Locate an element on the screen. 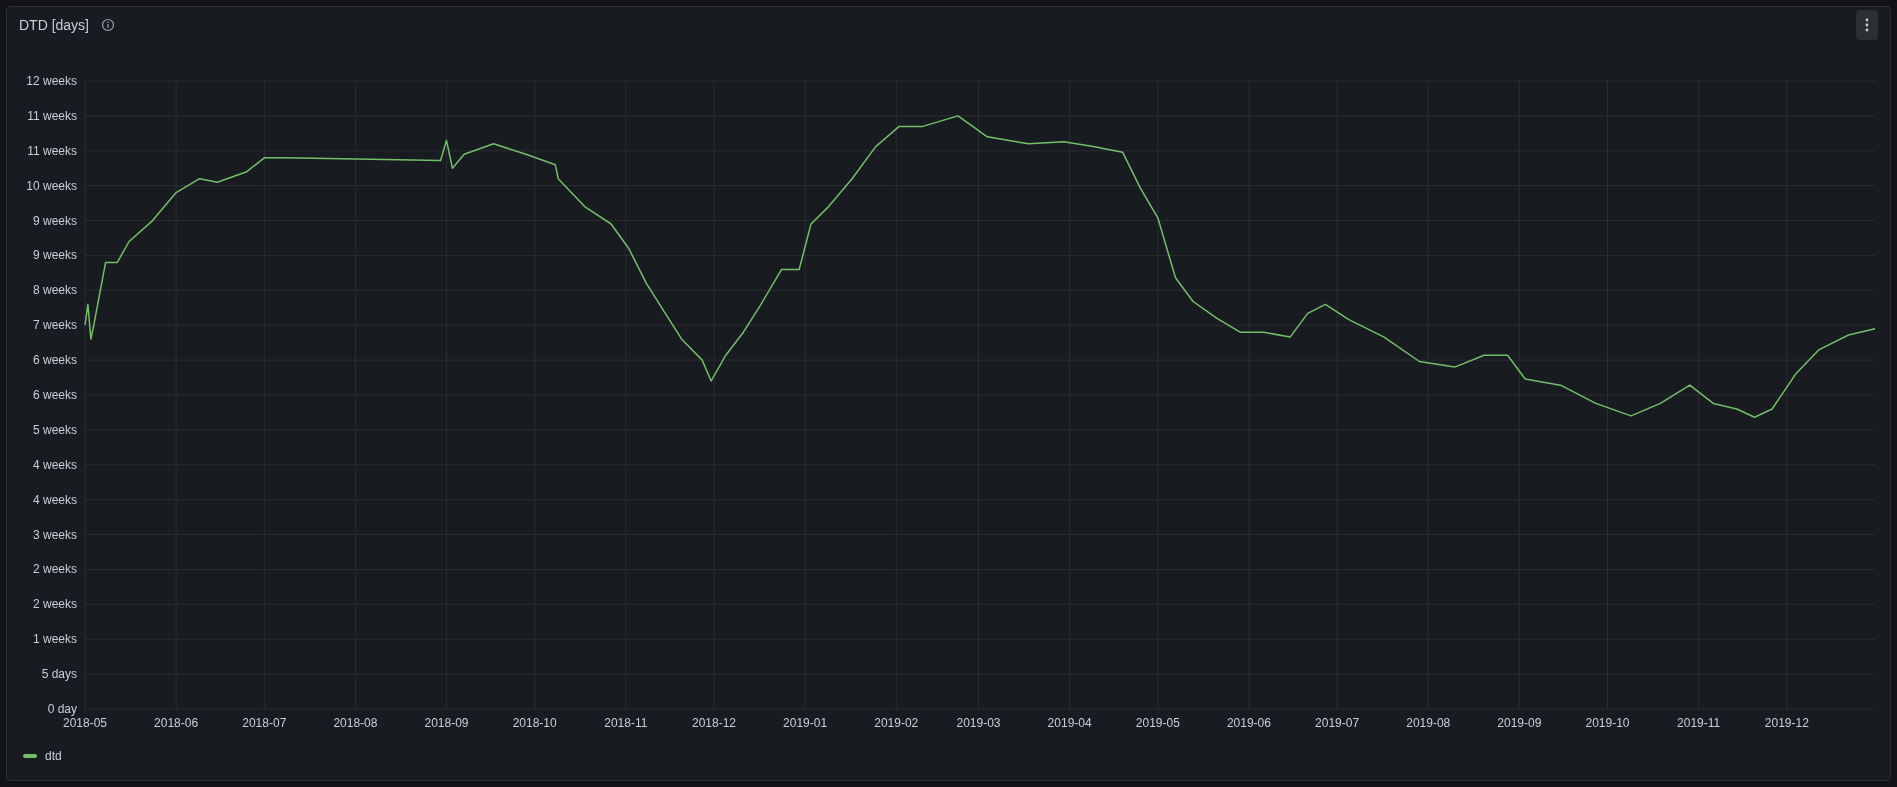  axis-label: 2018-12 is located at coordinates (713, 723).